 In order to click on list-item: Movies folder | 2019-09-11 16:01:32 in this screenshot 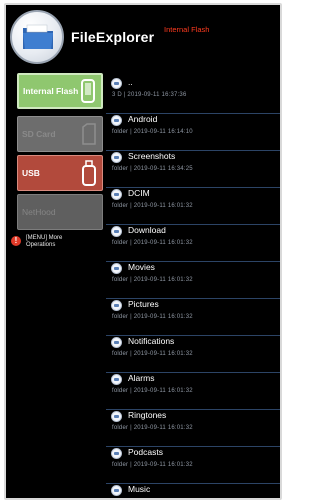, I will do `click(193, 280)`.